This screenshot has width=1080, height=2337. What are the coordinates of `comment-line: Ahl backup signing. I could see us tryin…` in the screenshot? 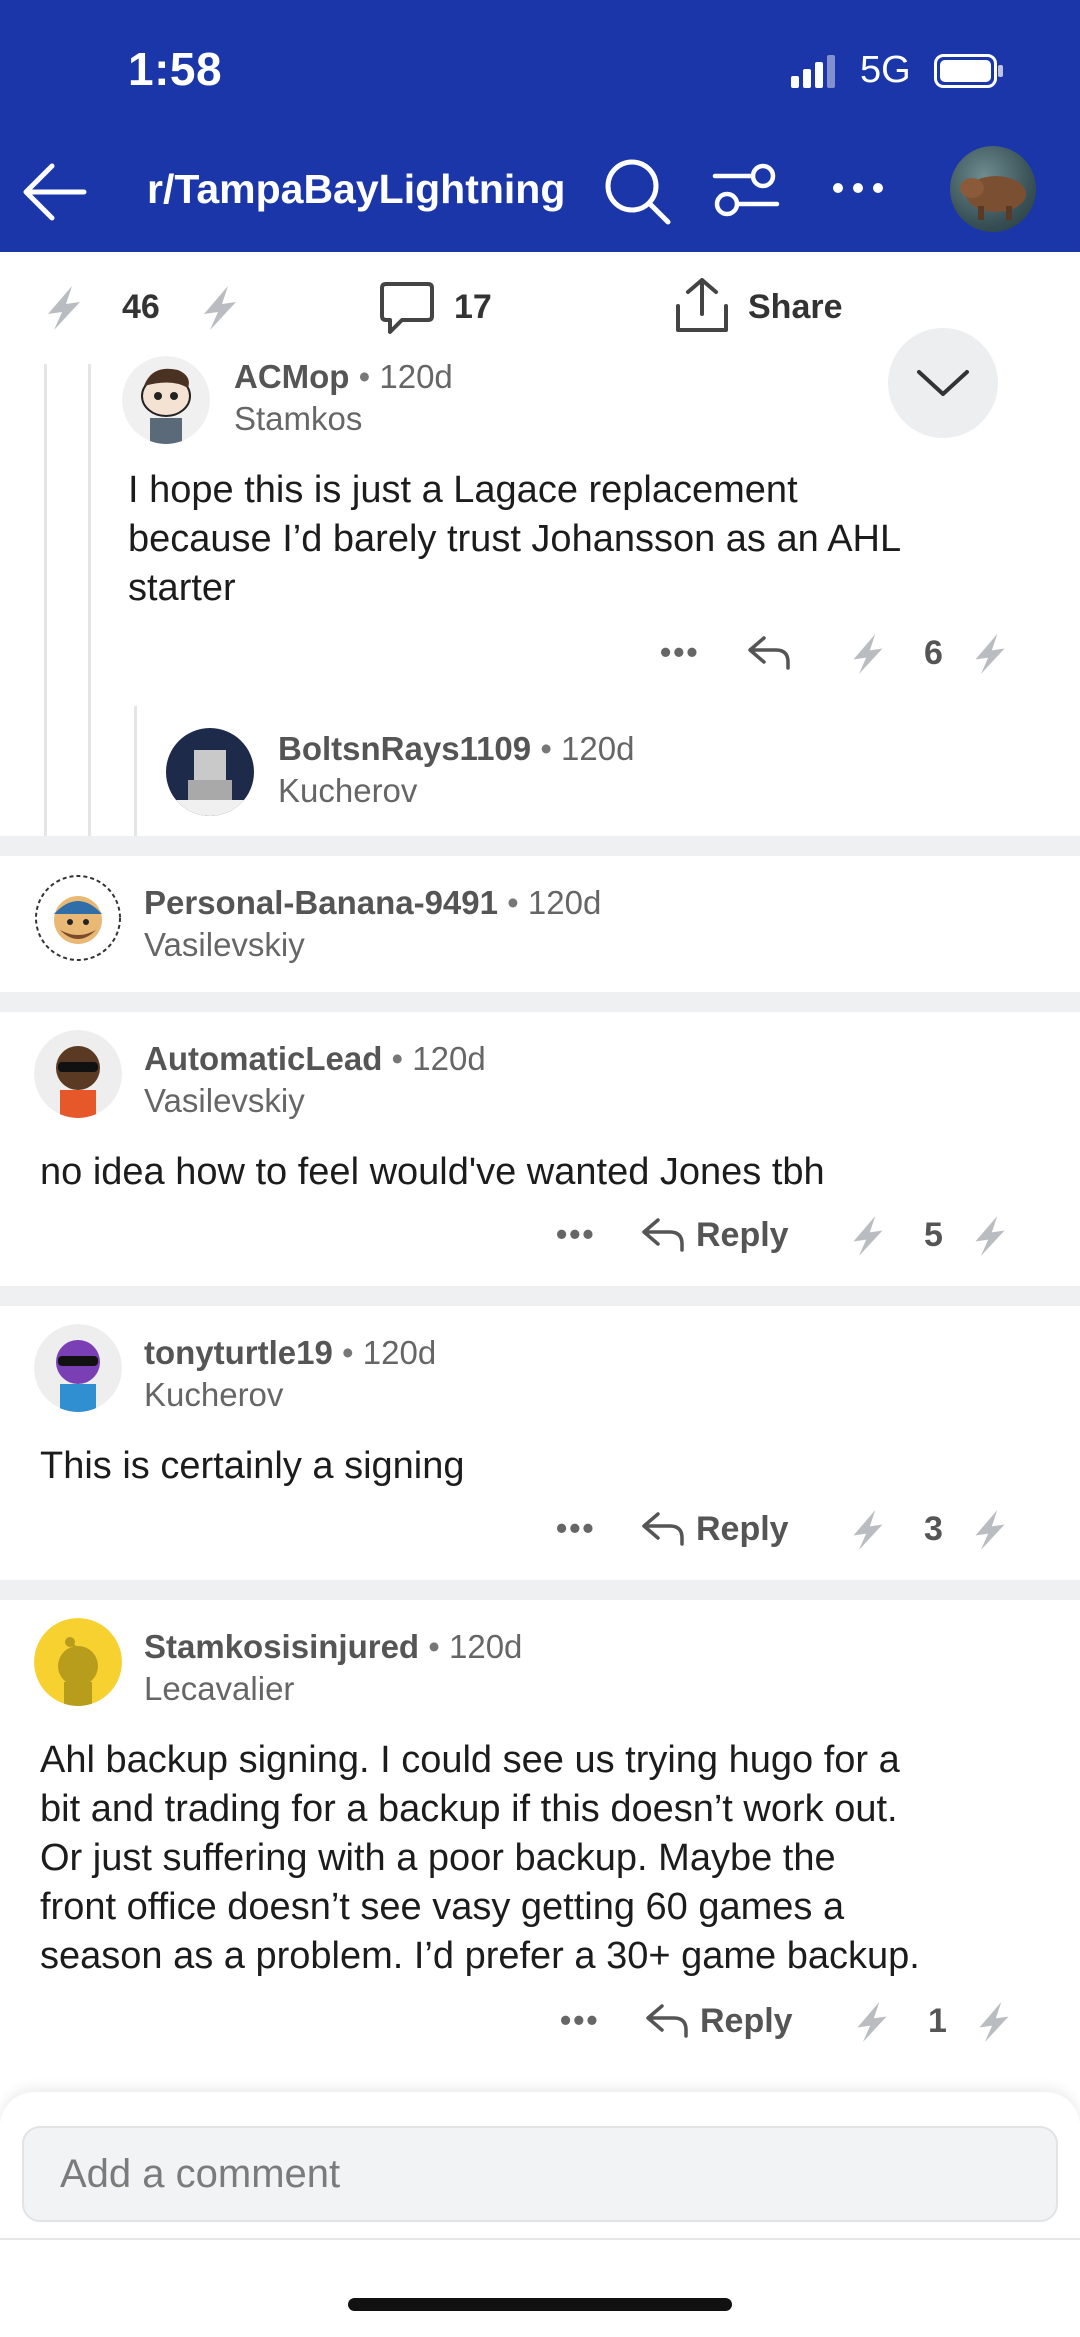 It's located at (470, 1760).